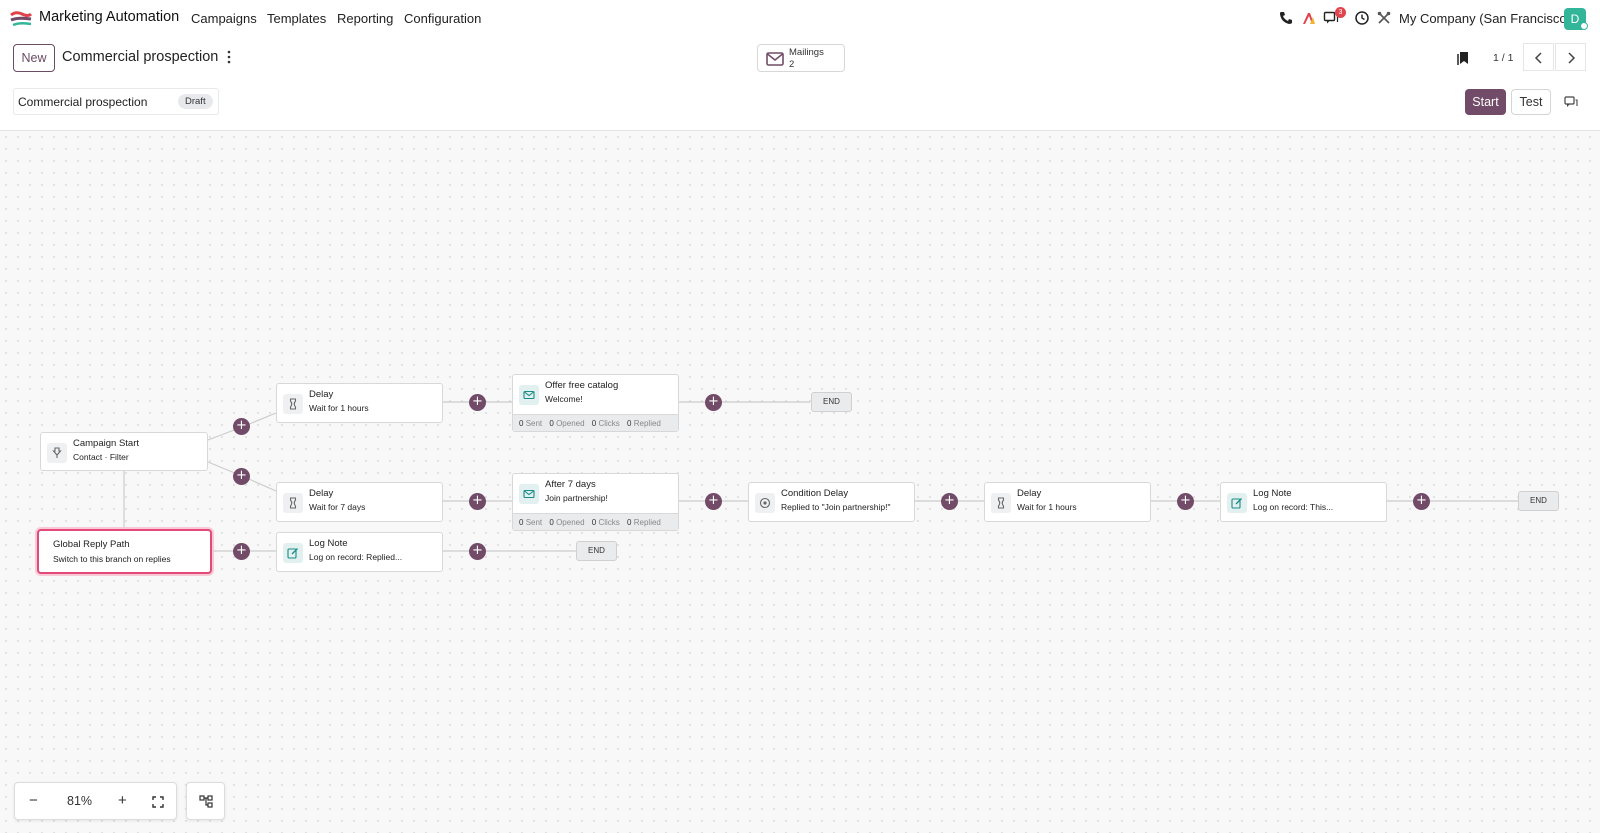  Describe the element at coordinates (831, 402) in the screenshot. I see `end-node: END` at that location.